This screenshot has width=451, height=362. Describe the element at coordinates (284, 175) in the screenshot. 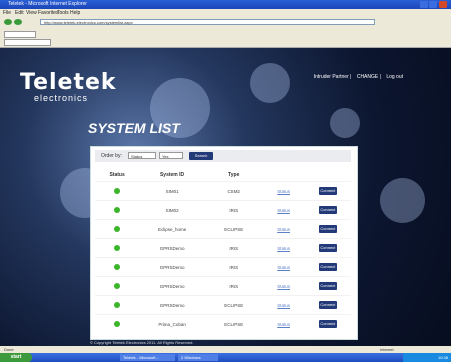

I see `link-header` at that location.